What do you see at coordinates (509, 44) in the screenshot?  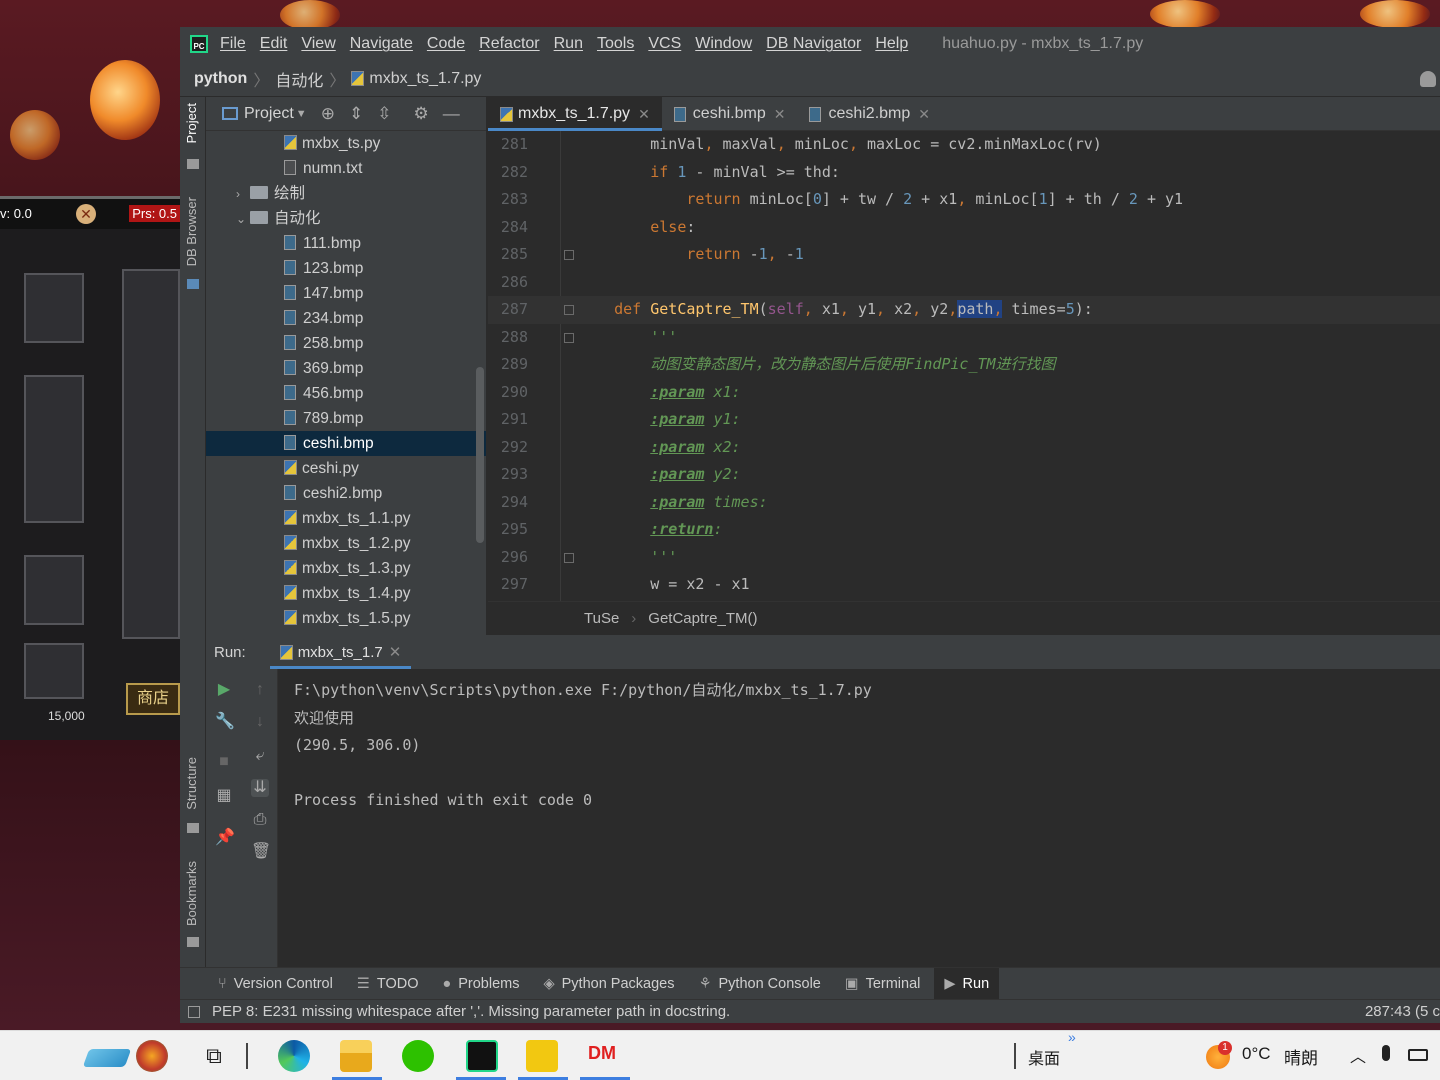 I see `menu-refactor: Refactor` at bounding box center [509, 44].